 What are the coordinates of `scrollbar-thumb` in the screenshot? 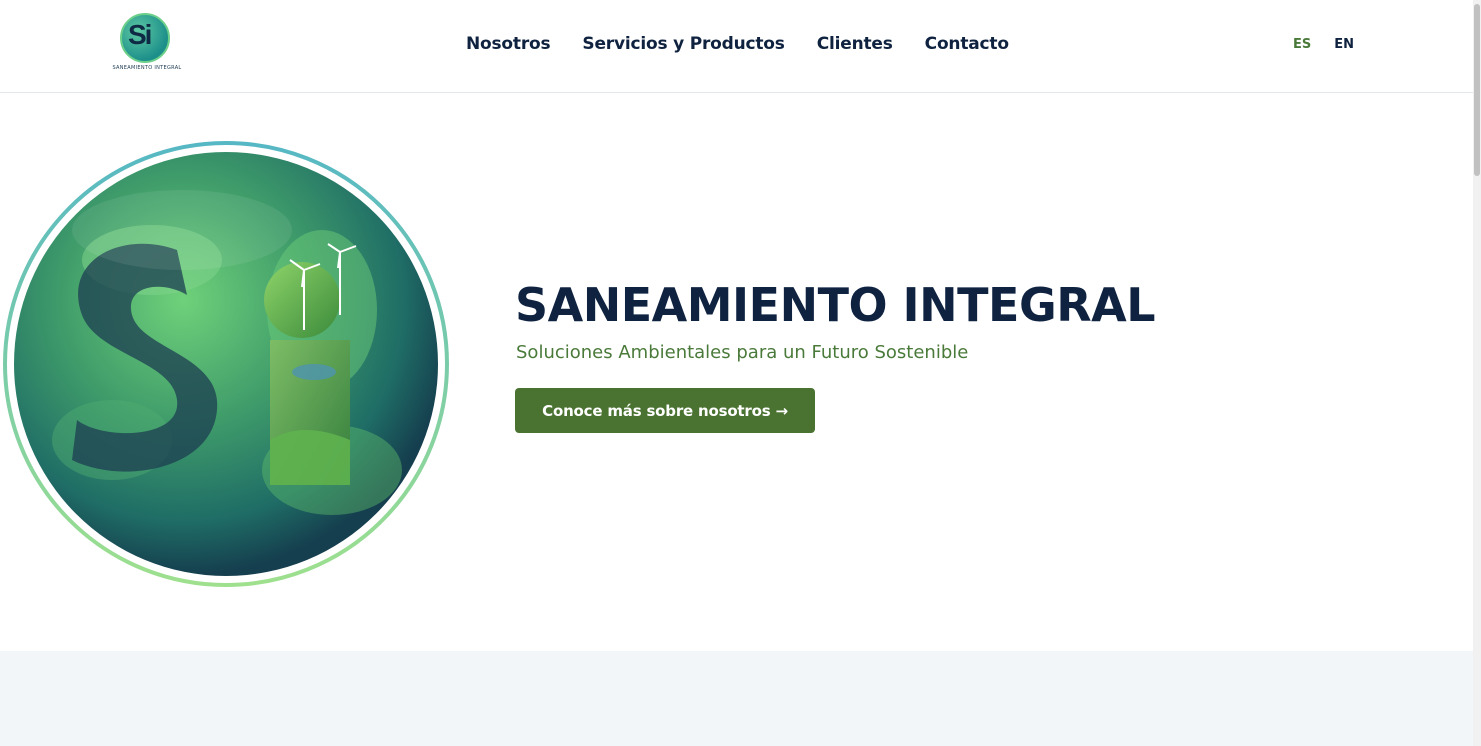 It's located at (1477, 90).